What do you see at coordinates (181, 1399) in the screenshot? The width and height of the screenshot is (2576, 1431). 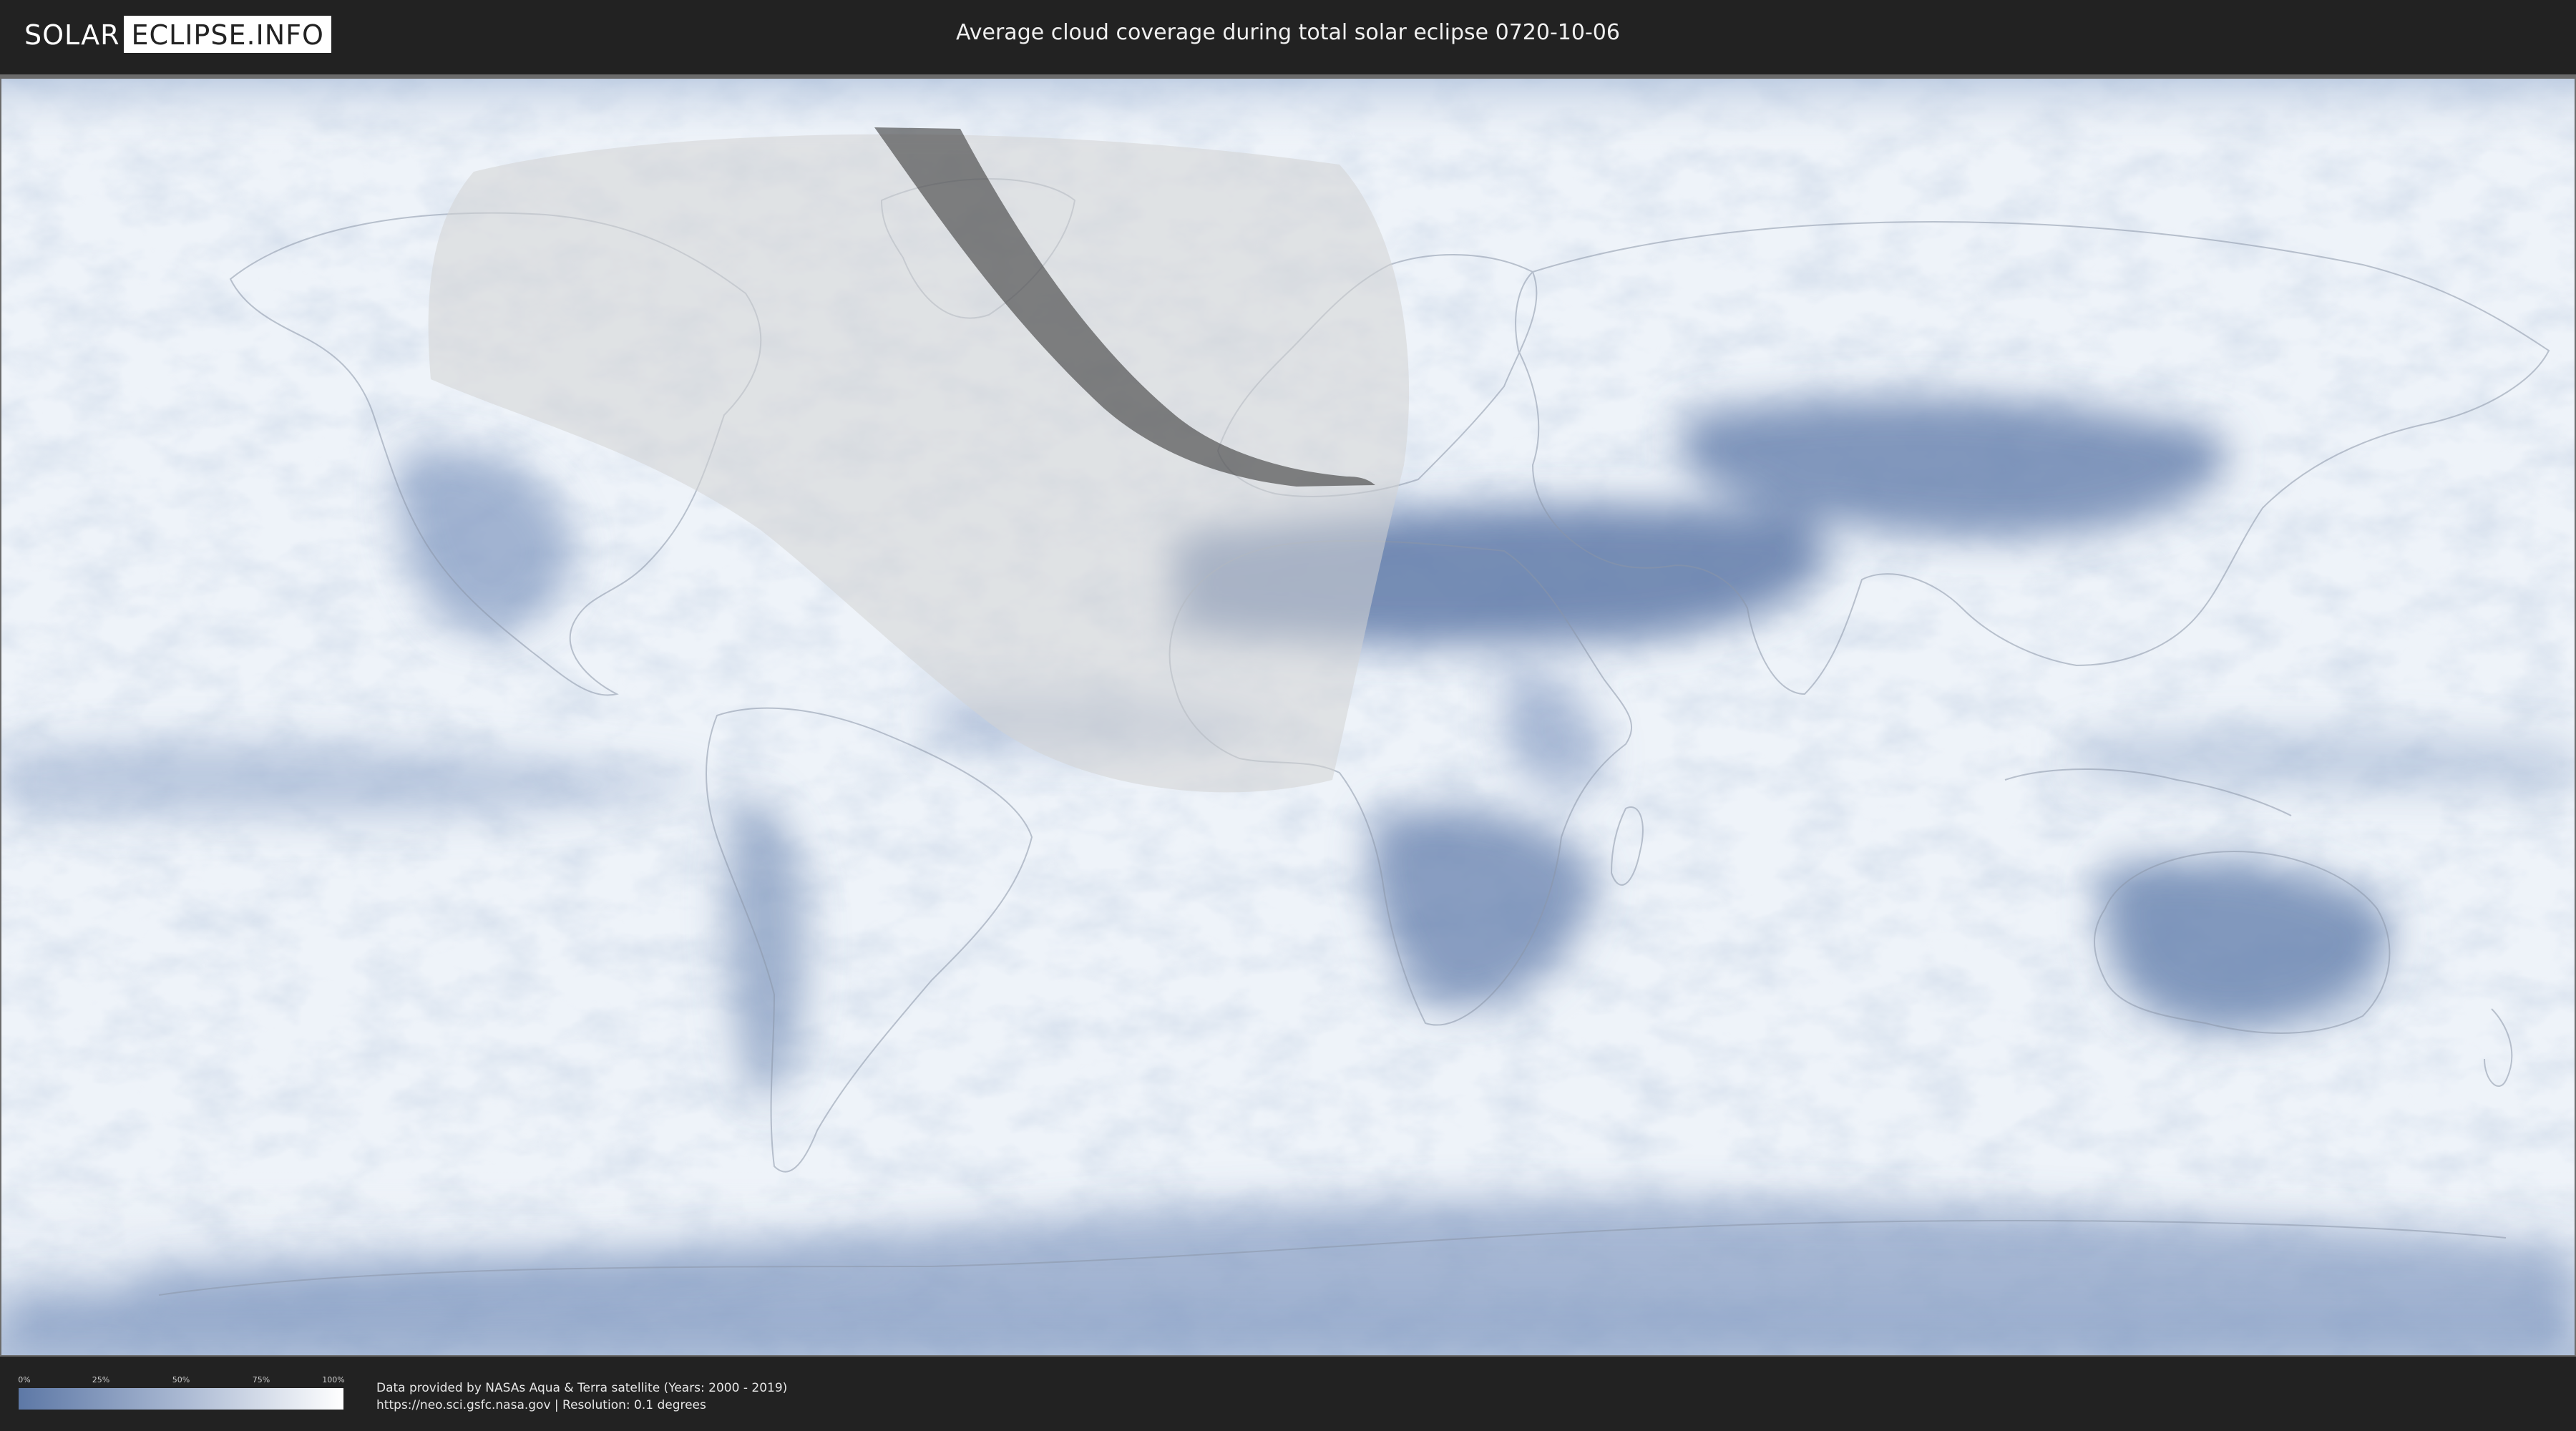 I see `legend-color-bar` at bounding box center [181, 1399].